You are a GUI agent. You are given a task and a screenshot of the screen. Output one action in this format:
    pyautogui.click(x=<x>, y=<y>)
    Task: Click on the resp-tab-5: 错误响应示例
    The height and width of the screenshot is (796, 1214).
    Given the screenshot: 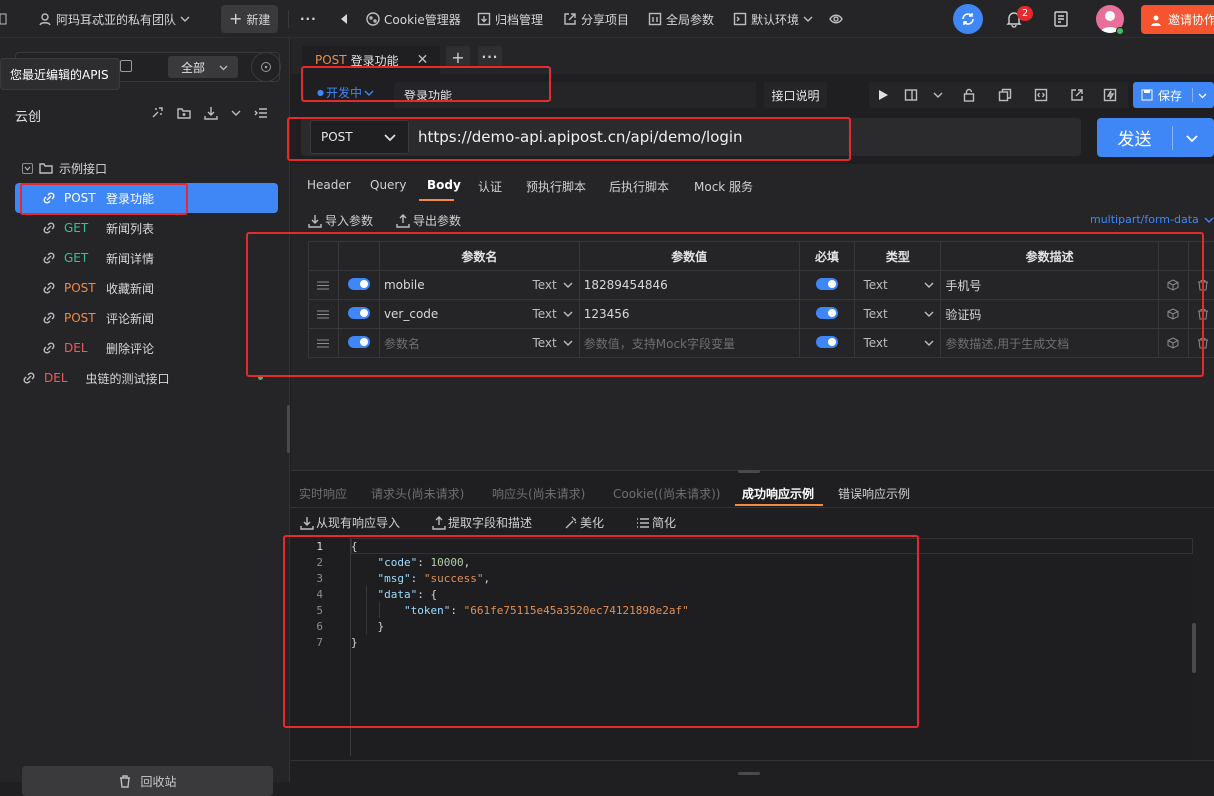 What is the action you would take?
    pyautogui.click(x=874, y=493)
    